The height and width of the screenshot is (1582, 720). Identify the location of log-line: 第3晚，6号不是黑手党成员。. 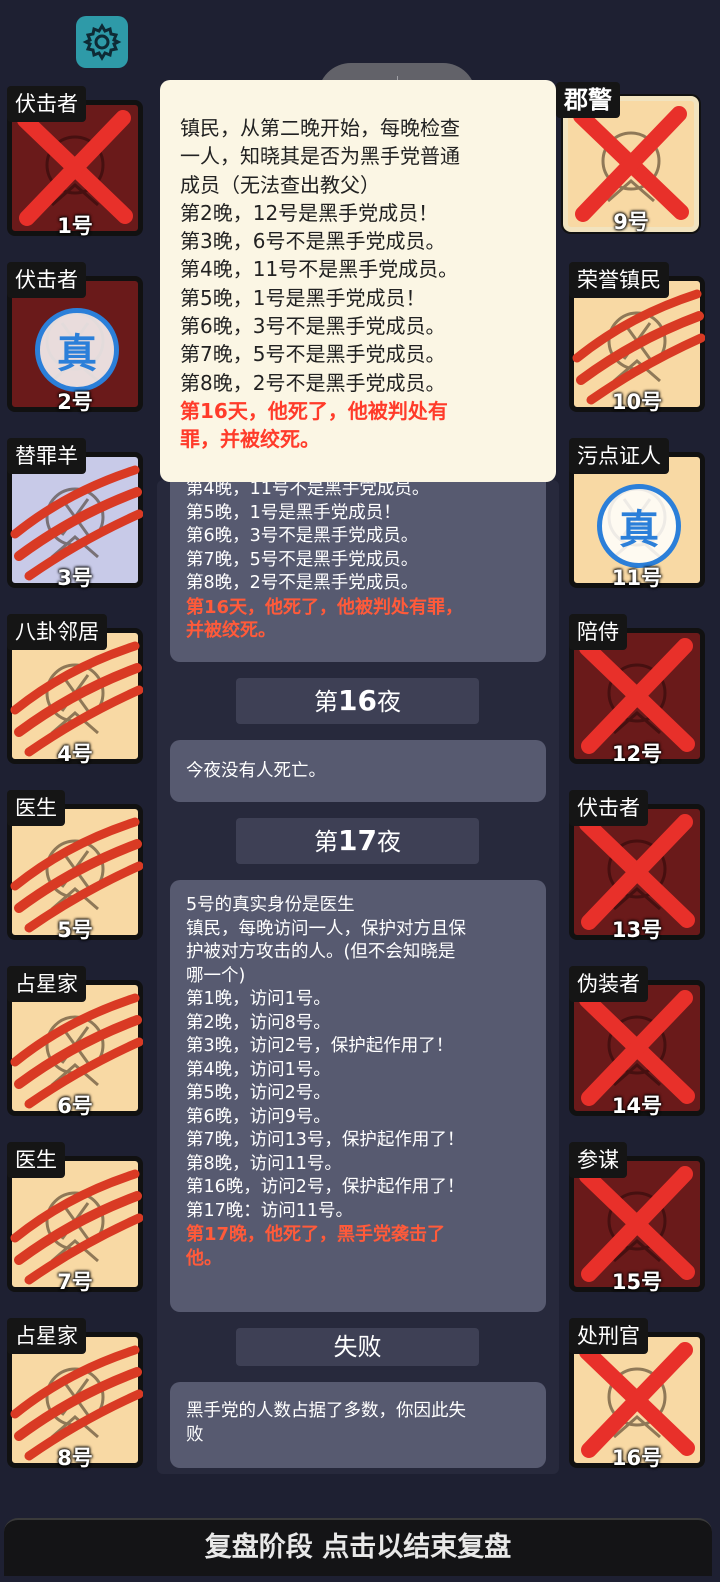
(313, 241).